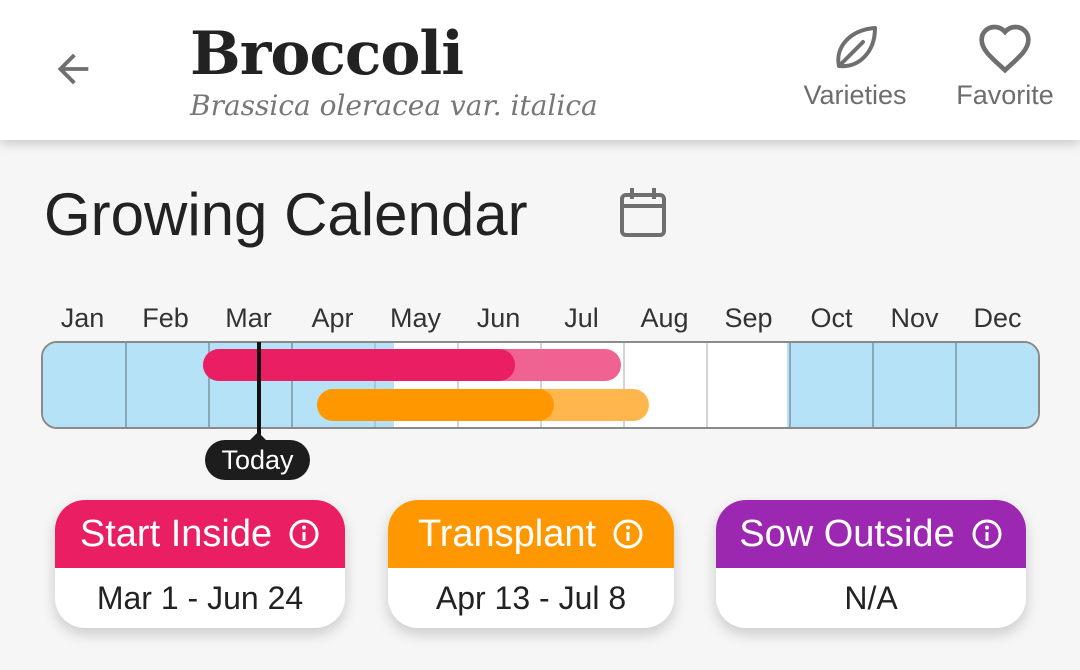 The height and width of the screenshot is (670, 1080). What do you see at coordinates (871, 597) in the screenshot?
I see `sow-outside-dates: N/A` at bounding box center [871, 597].